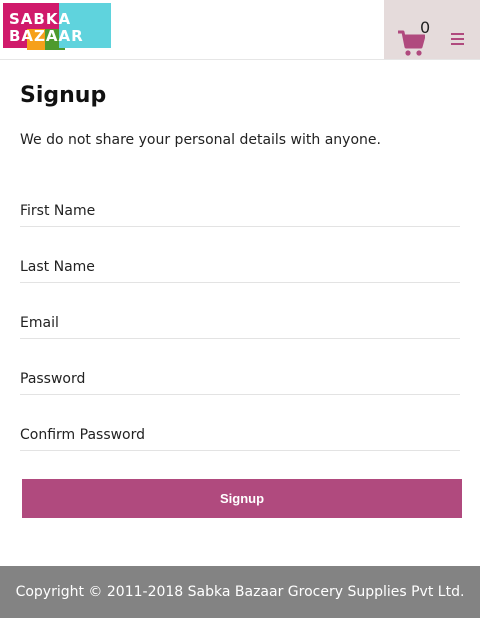  What do you see at coordinates (240, 267) in the screenshot?
I see `last-name-field` at bounding box center [240, 267].